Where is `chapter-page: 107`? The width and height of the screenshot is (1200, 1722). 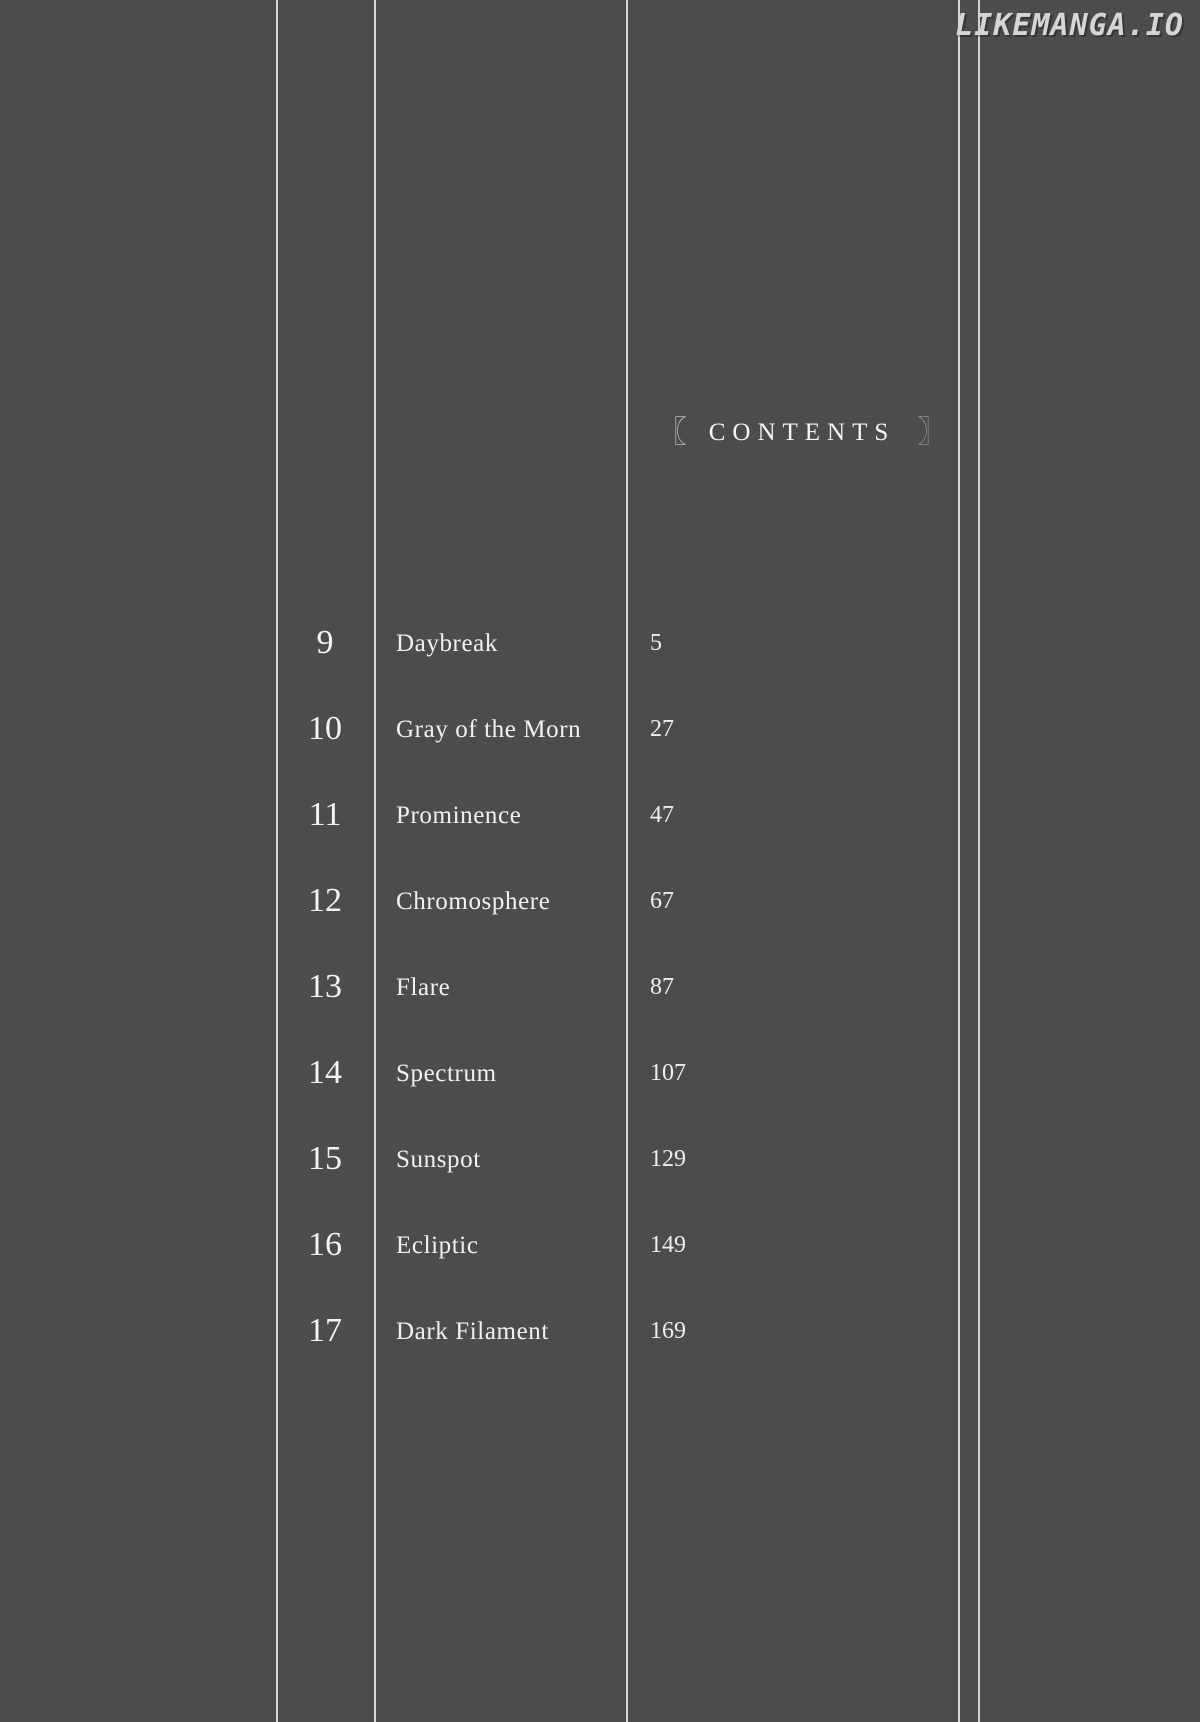
chapter-page: 107 is located at coordinates (668, 1073).